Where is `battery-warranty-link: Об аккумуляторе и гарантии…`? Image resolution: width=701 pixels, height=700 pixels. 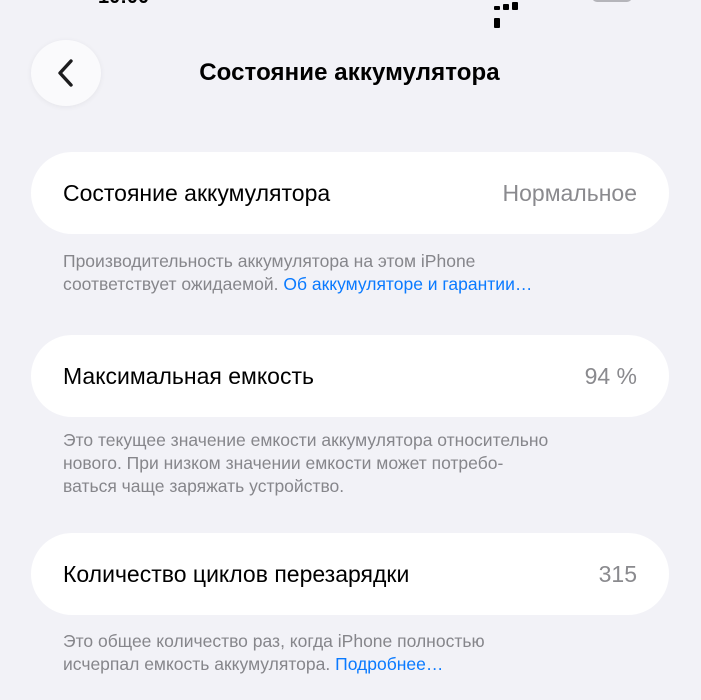 battery-warranty-link: Об аккумуляторе и гарантии… is located at coordinates (407, 284).